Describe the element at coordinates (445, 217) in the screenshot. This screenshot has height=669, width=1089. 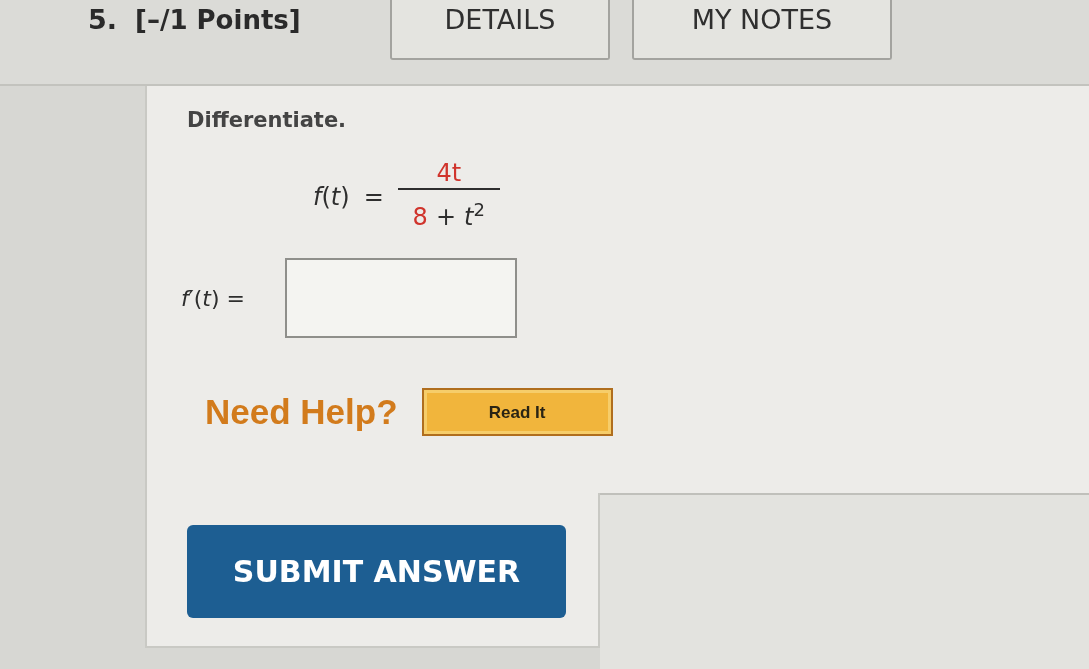
I see `math-term: +` at that location.